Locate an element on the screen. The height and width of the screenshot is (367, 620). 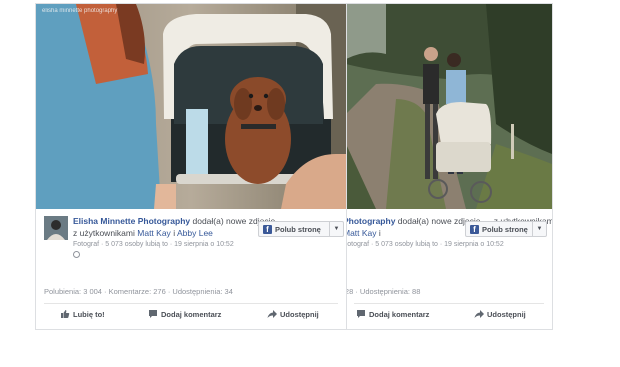
post-actions: Dodaj komentarz Udostępnij is located at coordinates (449, 318).